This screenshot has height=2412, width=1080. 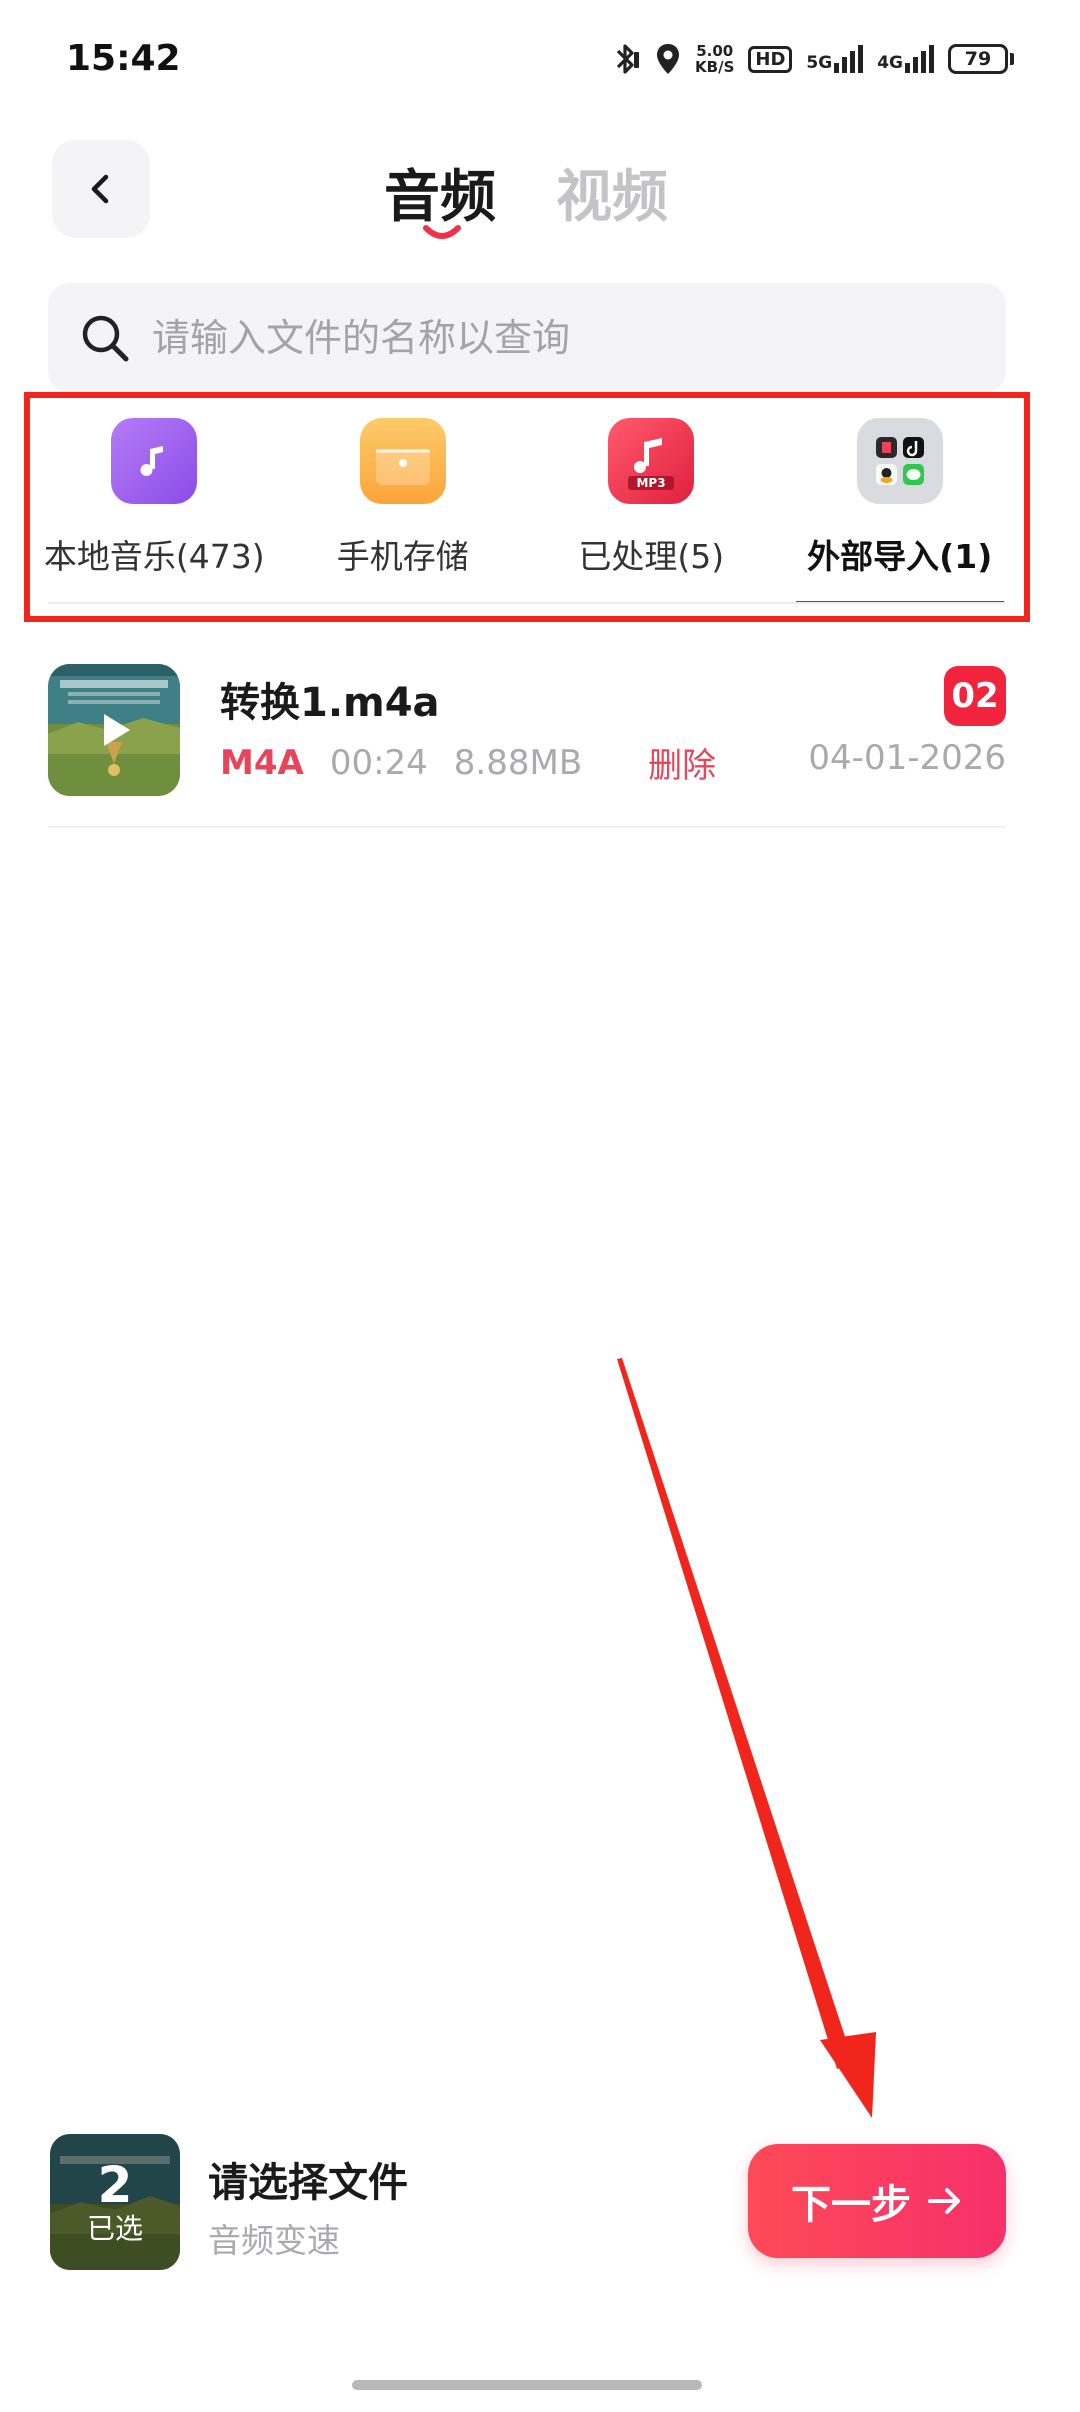 What do you see at coordinates (715, 67) in the screenshot?
I see `network-speed-unit: KB/S` at bounding box center [715, 67].